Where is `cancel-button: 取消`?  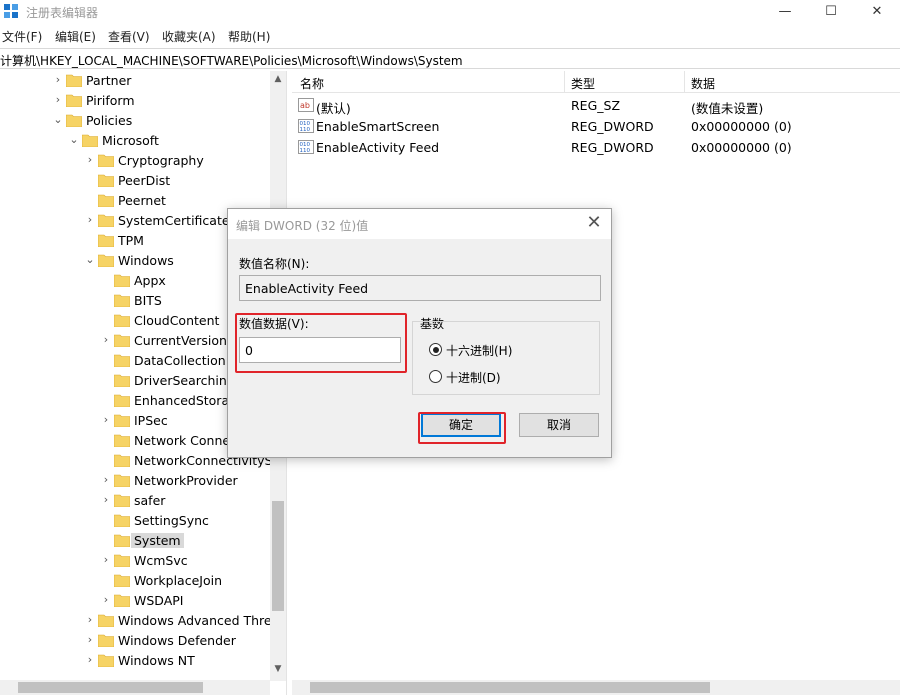
cancel-button: 取消 is located at coordinates (559, 425).